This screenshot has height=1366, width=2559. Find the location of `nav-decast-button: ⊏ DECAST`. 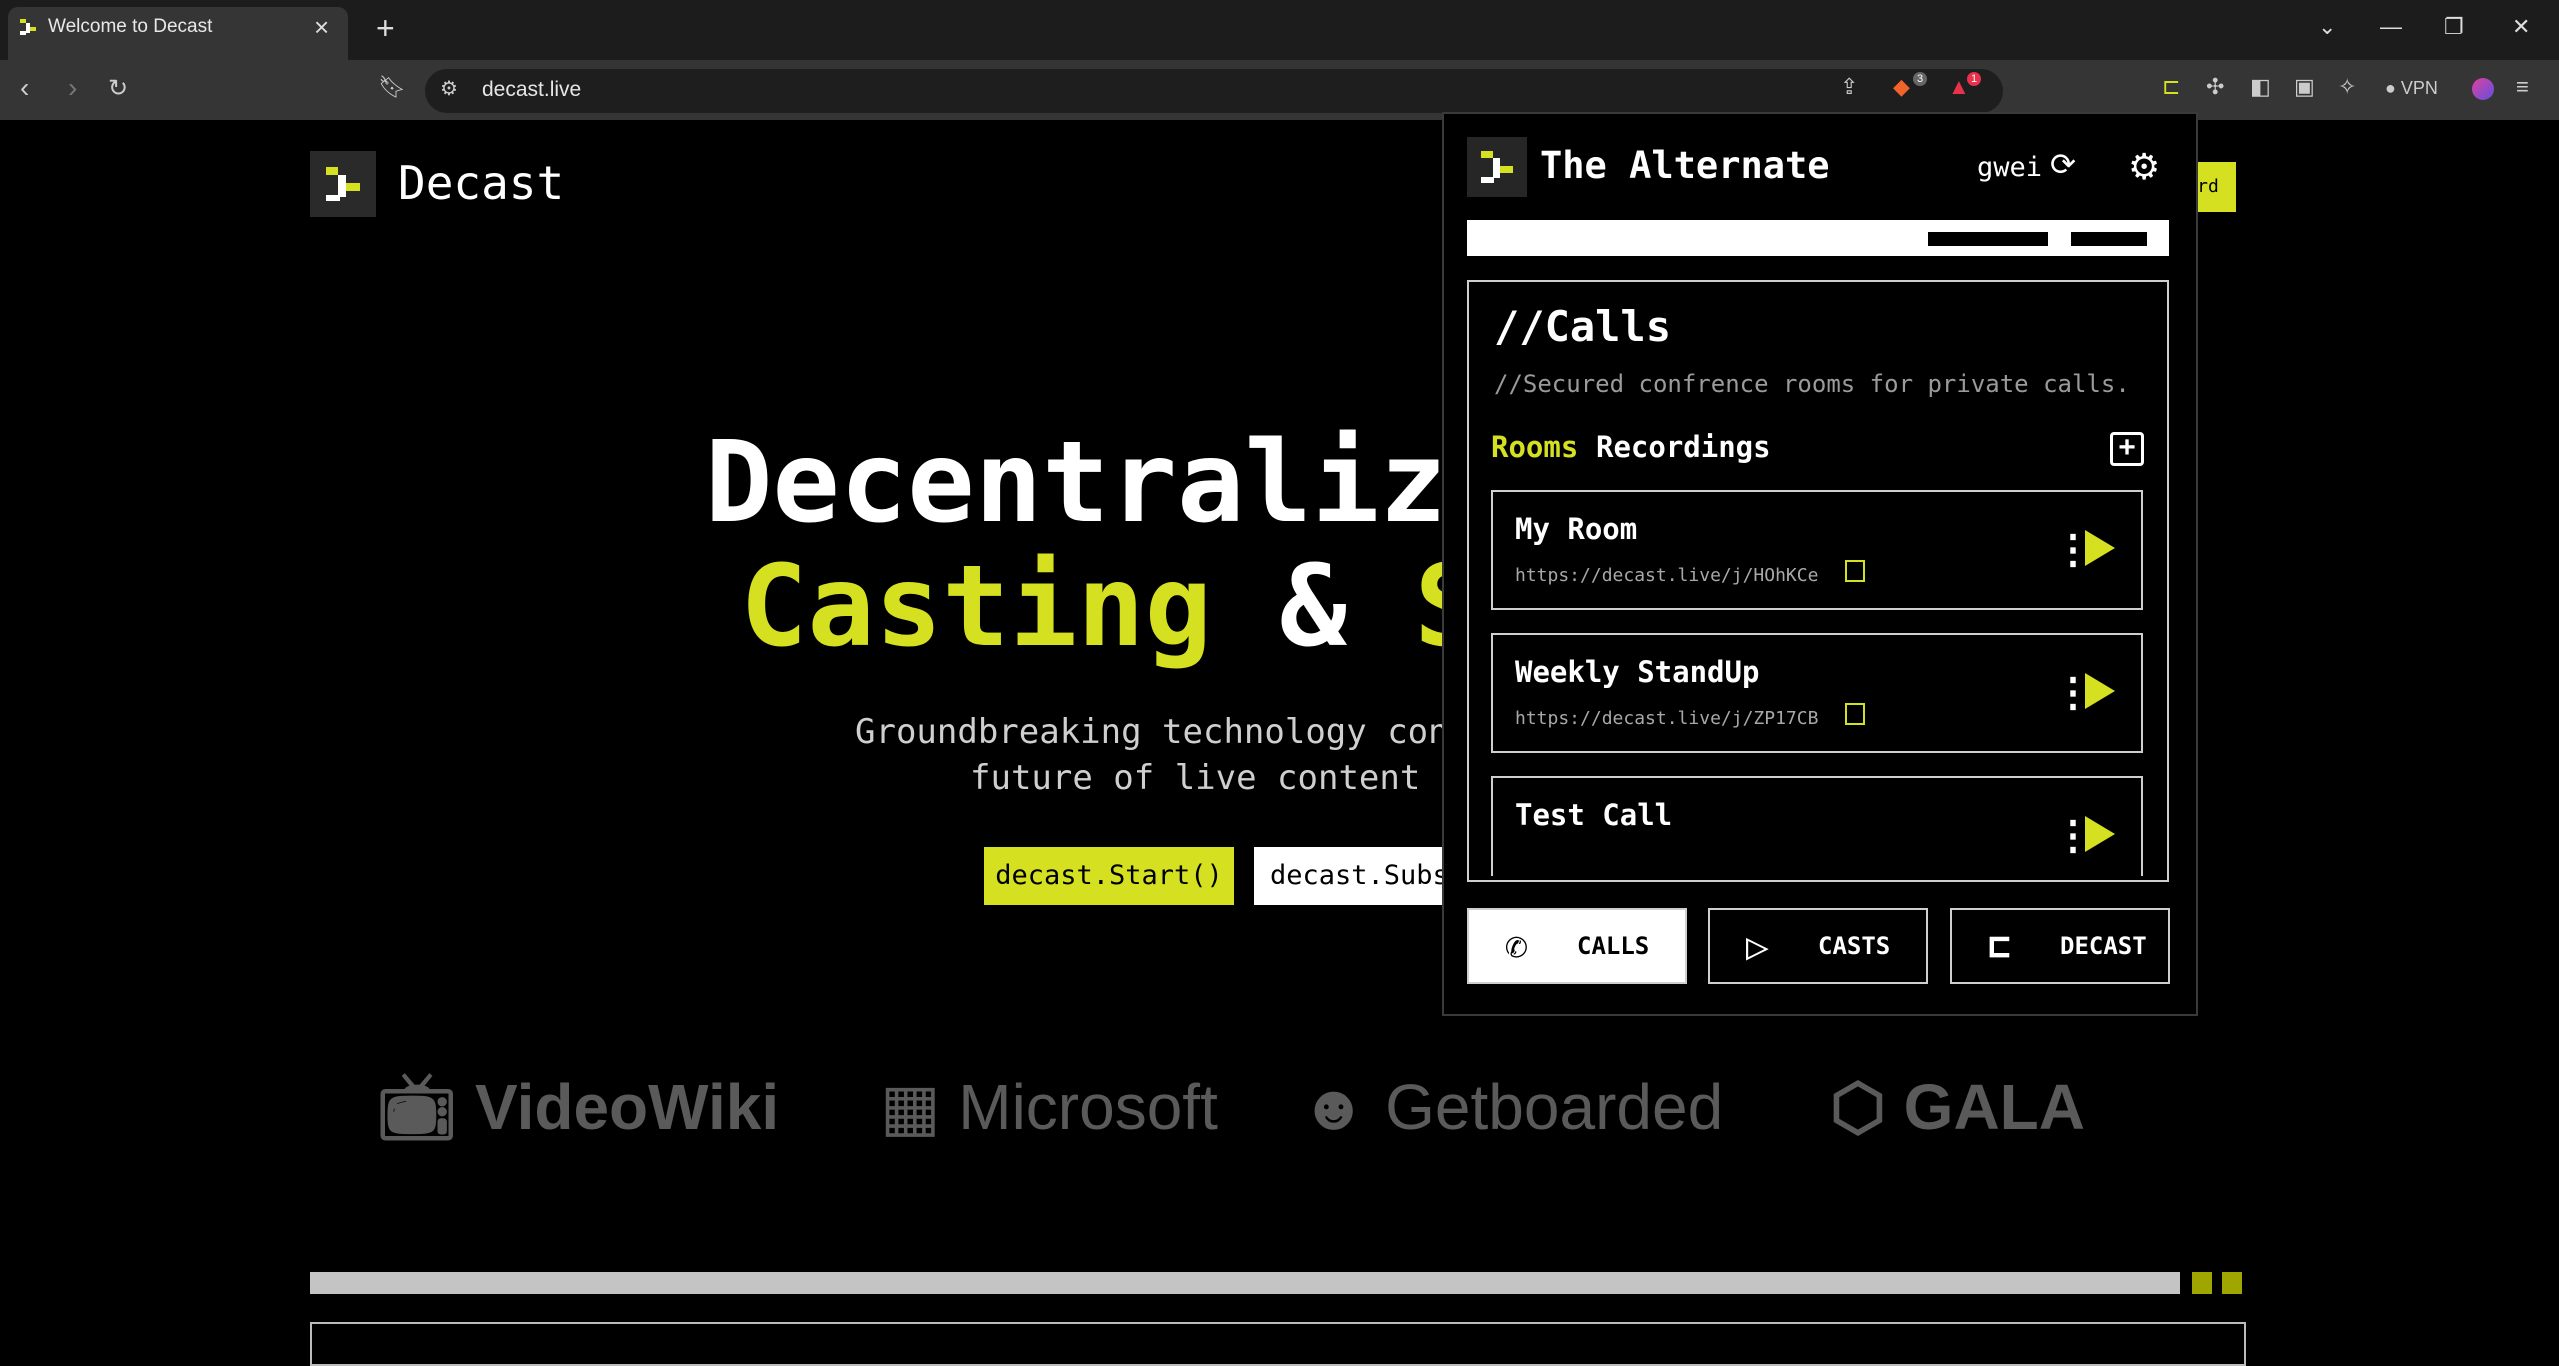

nav-decast-button: ⊏ DECAST is located at coordinates (2060, 946).